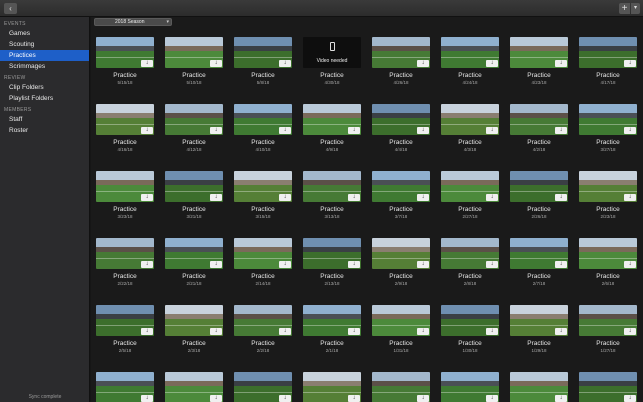  What do you see at coordinates (539, 329) in the screenshot?
I see `event-tile: ↓ Practice 1/29/18` at bounding box center [539, 329].